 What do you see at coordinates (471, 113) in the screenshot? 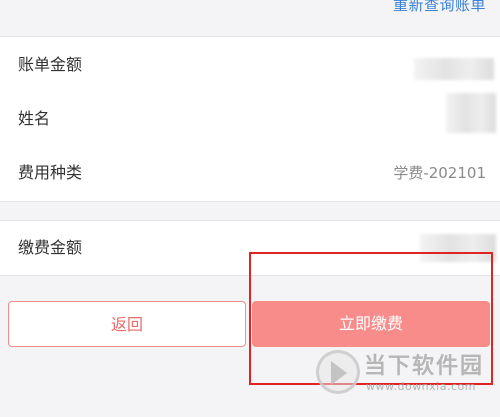
I see `name-redacted` at bounding box center [471, 113].